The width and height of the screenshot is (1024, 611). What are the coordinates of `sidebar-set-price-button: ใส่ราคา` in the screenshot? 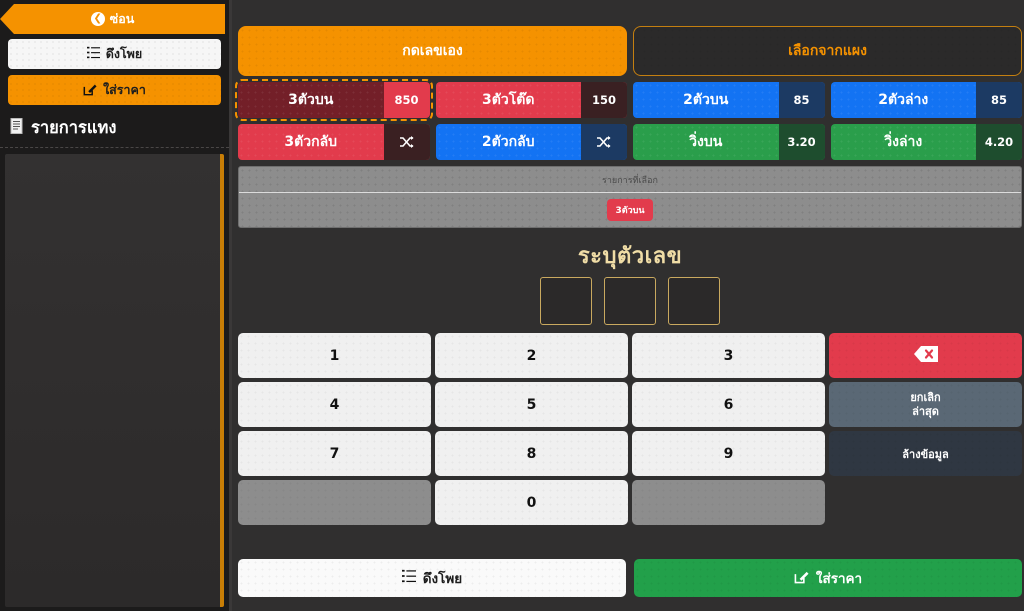 It's located at (114, 90).